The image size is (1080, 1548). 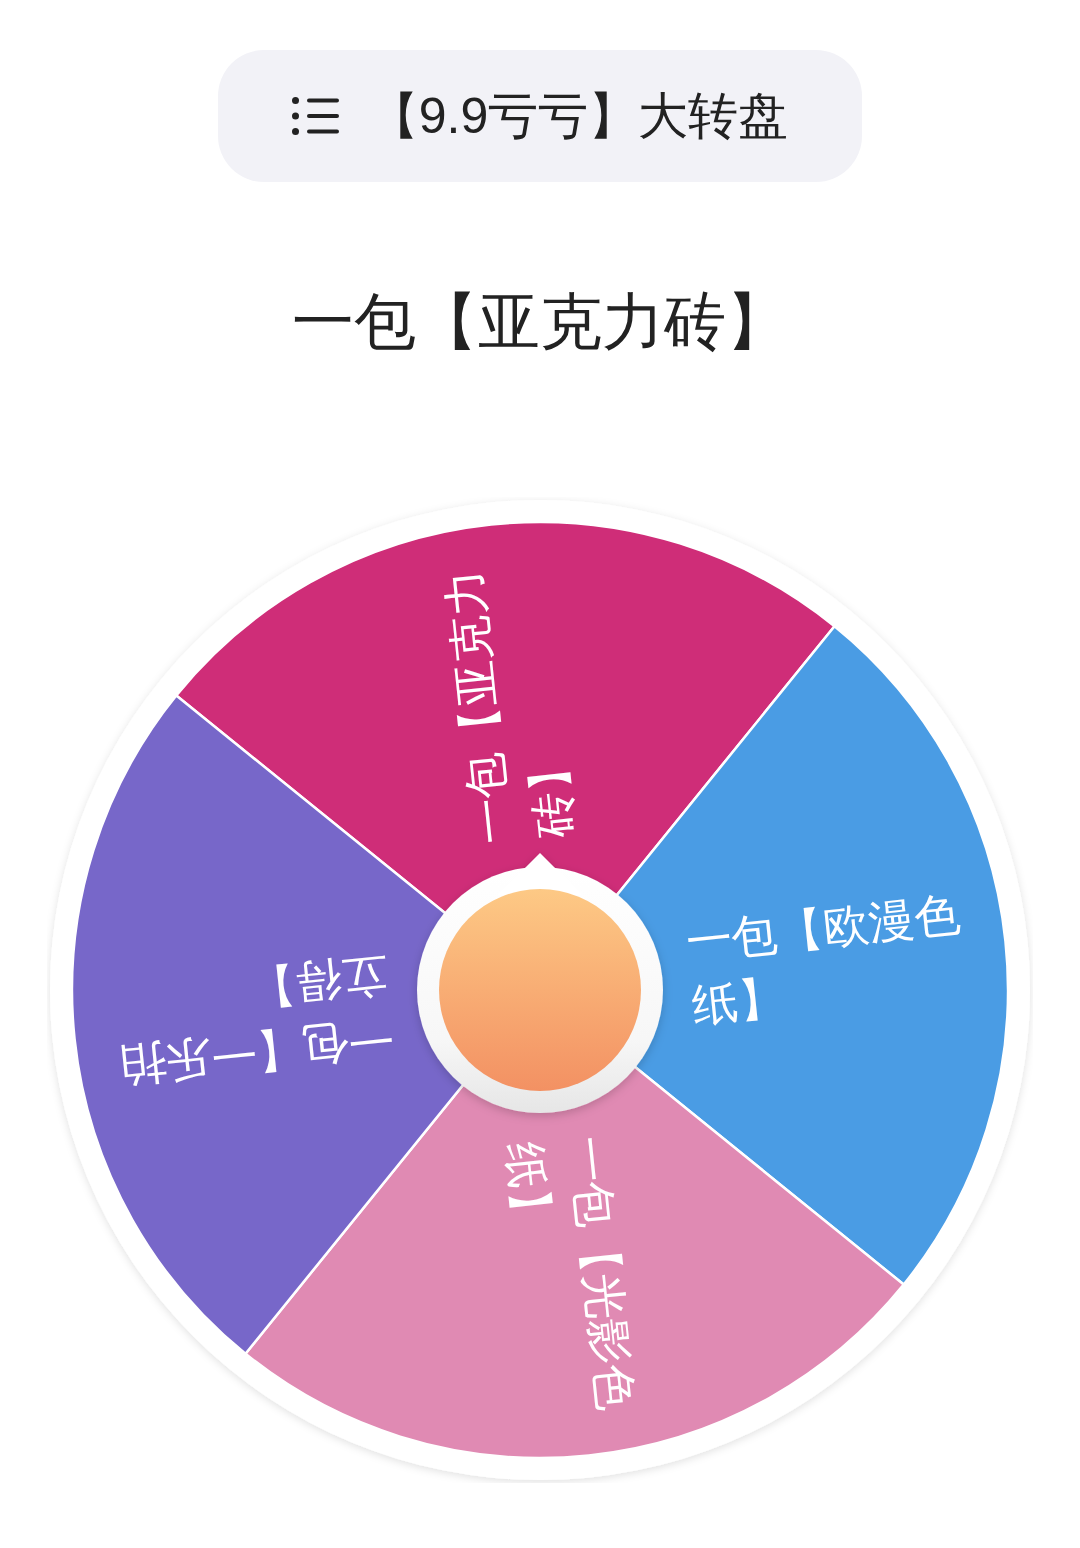 What do you see at coordinates (570, 1274) in the screenshot?
I see `segment-label: 一包【光影色纸】` at bounding box center [570, 1274].